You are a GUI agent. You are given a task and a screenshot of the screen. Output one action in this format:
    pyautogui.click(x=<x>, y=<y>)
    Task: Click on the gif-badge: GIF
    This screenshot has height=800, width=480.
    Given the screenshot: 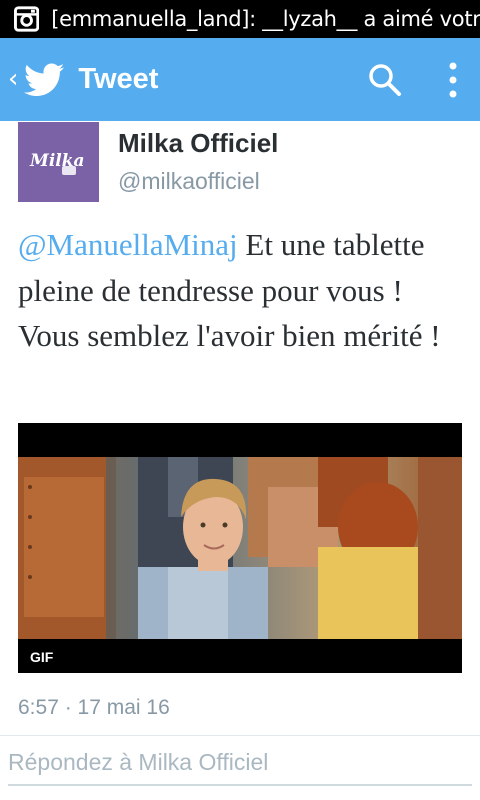 What is the action you would take?
    pyautogui.click(x=42, y=657)
    